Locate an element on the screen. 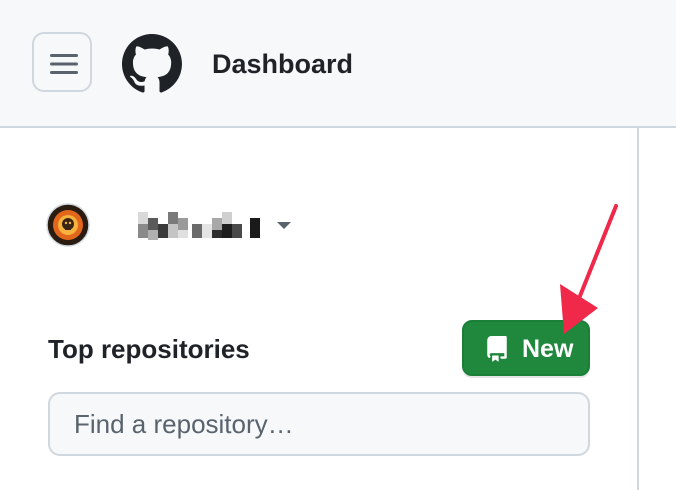 The height and width of the screenshot is (490, 676). find-repository-input is located at coordinates (319, 424).